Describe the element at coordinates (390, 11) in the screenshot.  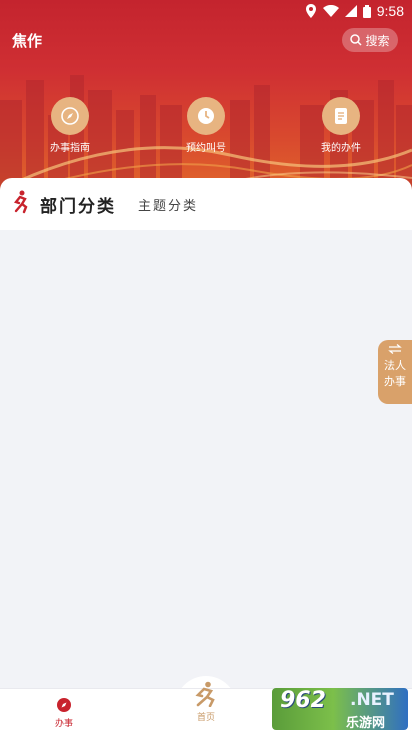
I see `status-time: 9:58` at that location.